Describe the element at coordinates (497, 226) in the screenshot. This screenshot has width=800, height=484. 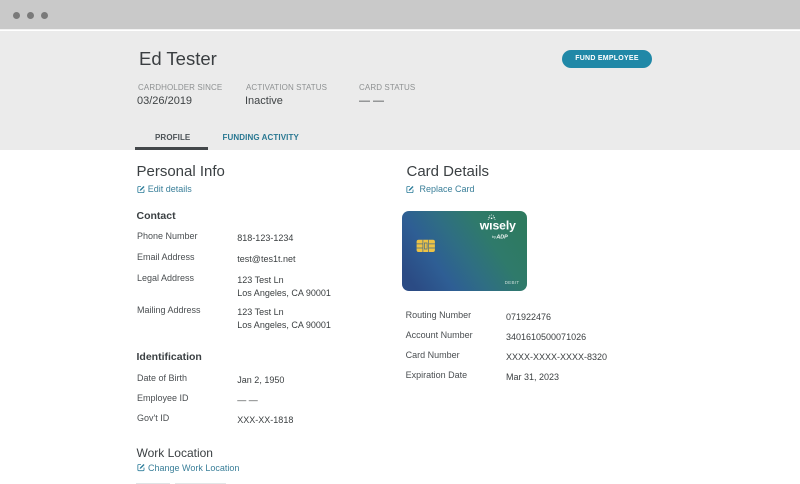
I see `svg-text: wısely` at that location.